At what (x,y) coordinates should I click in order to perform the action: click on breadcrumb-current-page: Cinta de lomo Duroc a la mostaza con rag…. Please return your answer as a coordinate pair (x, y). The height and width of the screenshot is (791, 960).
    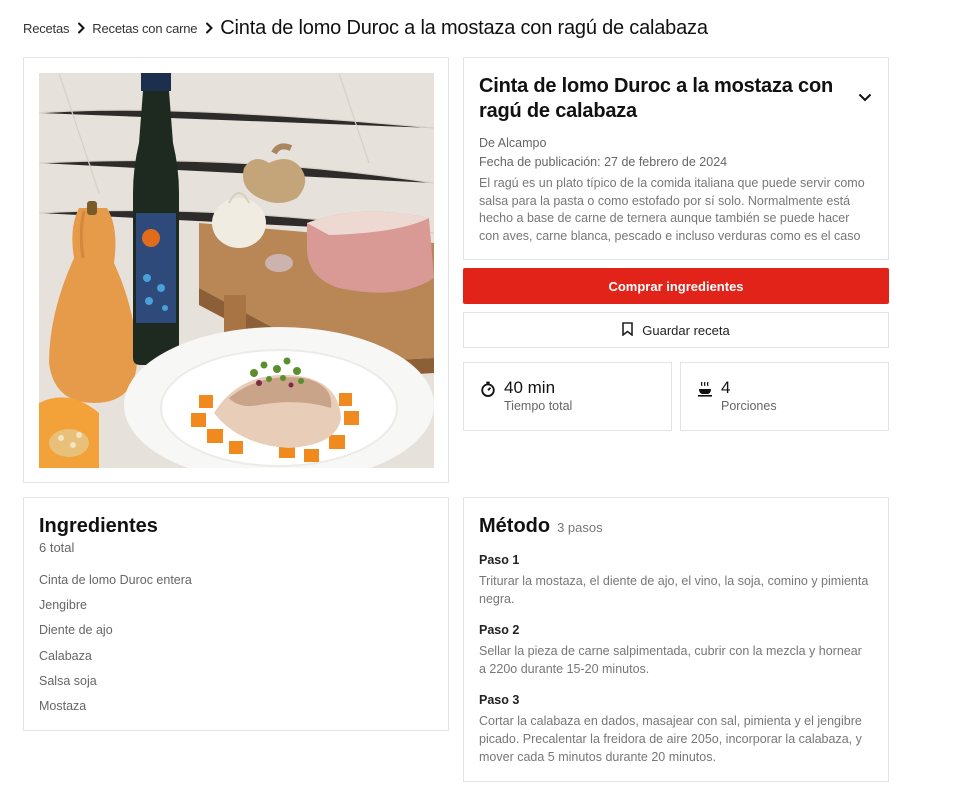
    Looking at the image, I should click on (464, 27).